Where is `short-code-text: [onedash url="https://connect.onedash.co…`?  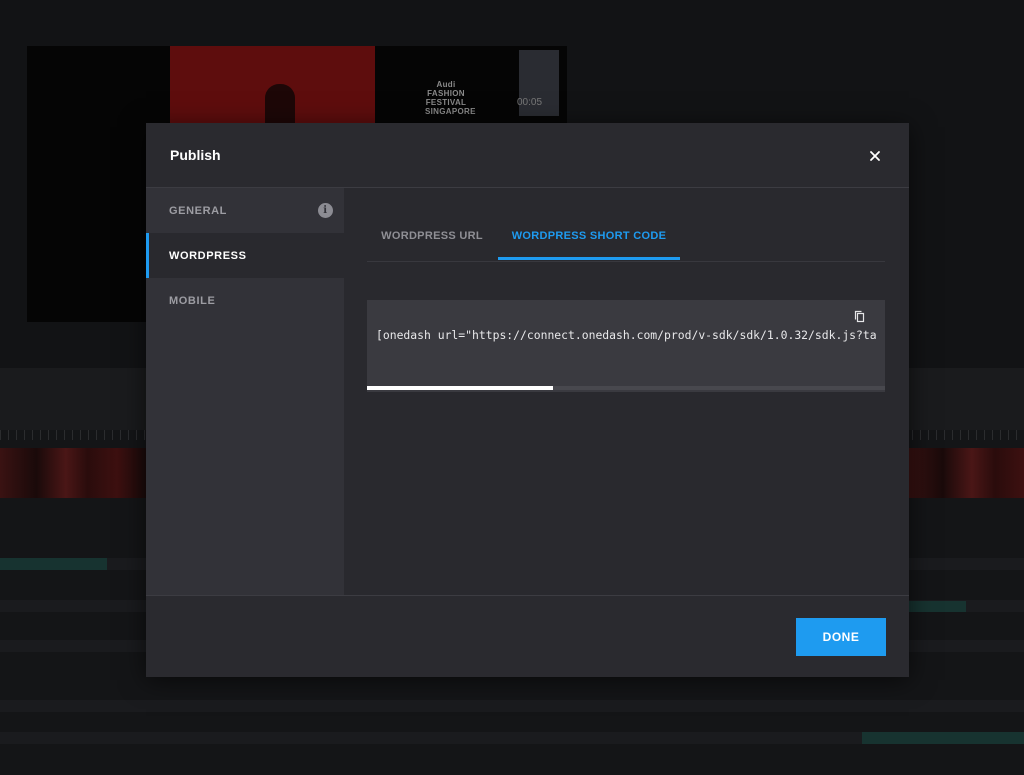
short-code-text: [onedash url="https://connect.onedash.co… is located at coordinates (630, 335).